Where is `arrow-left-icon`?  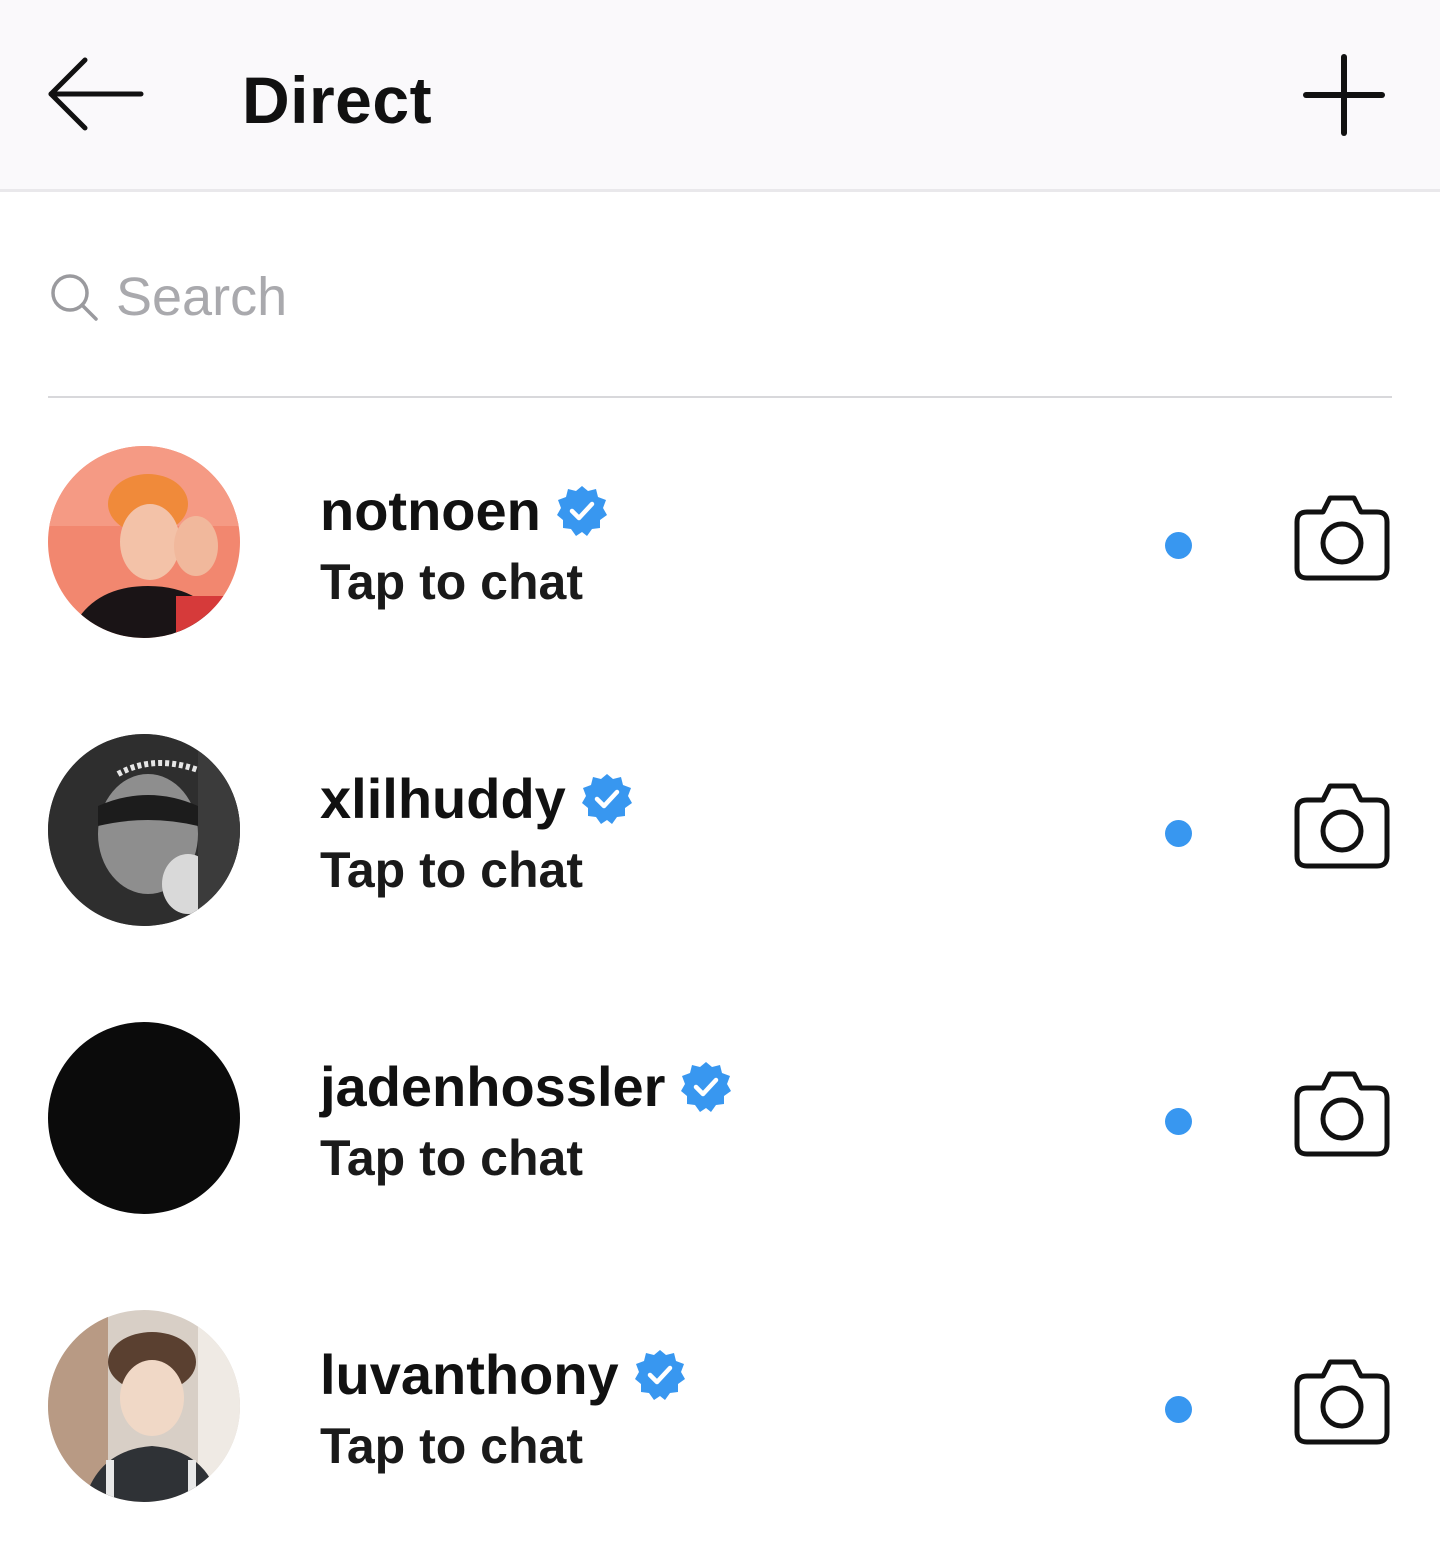 arrow-left-icon is located at coordinates (95, 96).